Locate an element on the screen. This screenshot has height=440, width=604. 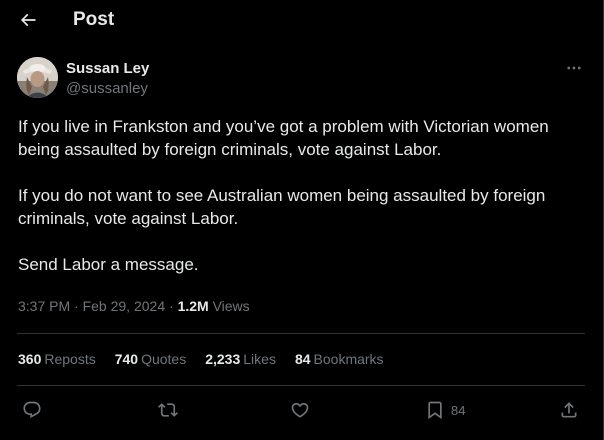
quotes-count: 740 is located at coordinates (126, 359).